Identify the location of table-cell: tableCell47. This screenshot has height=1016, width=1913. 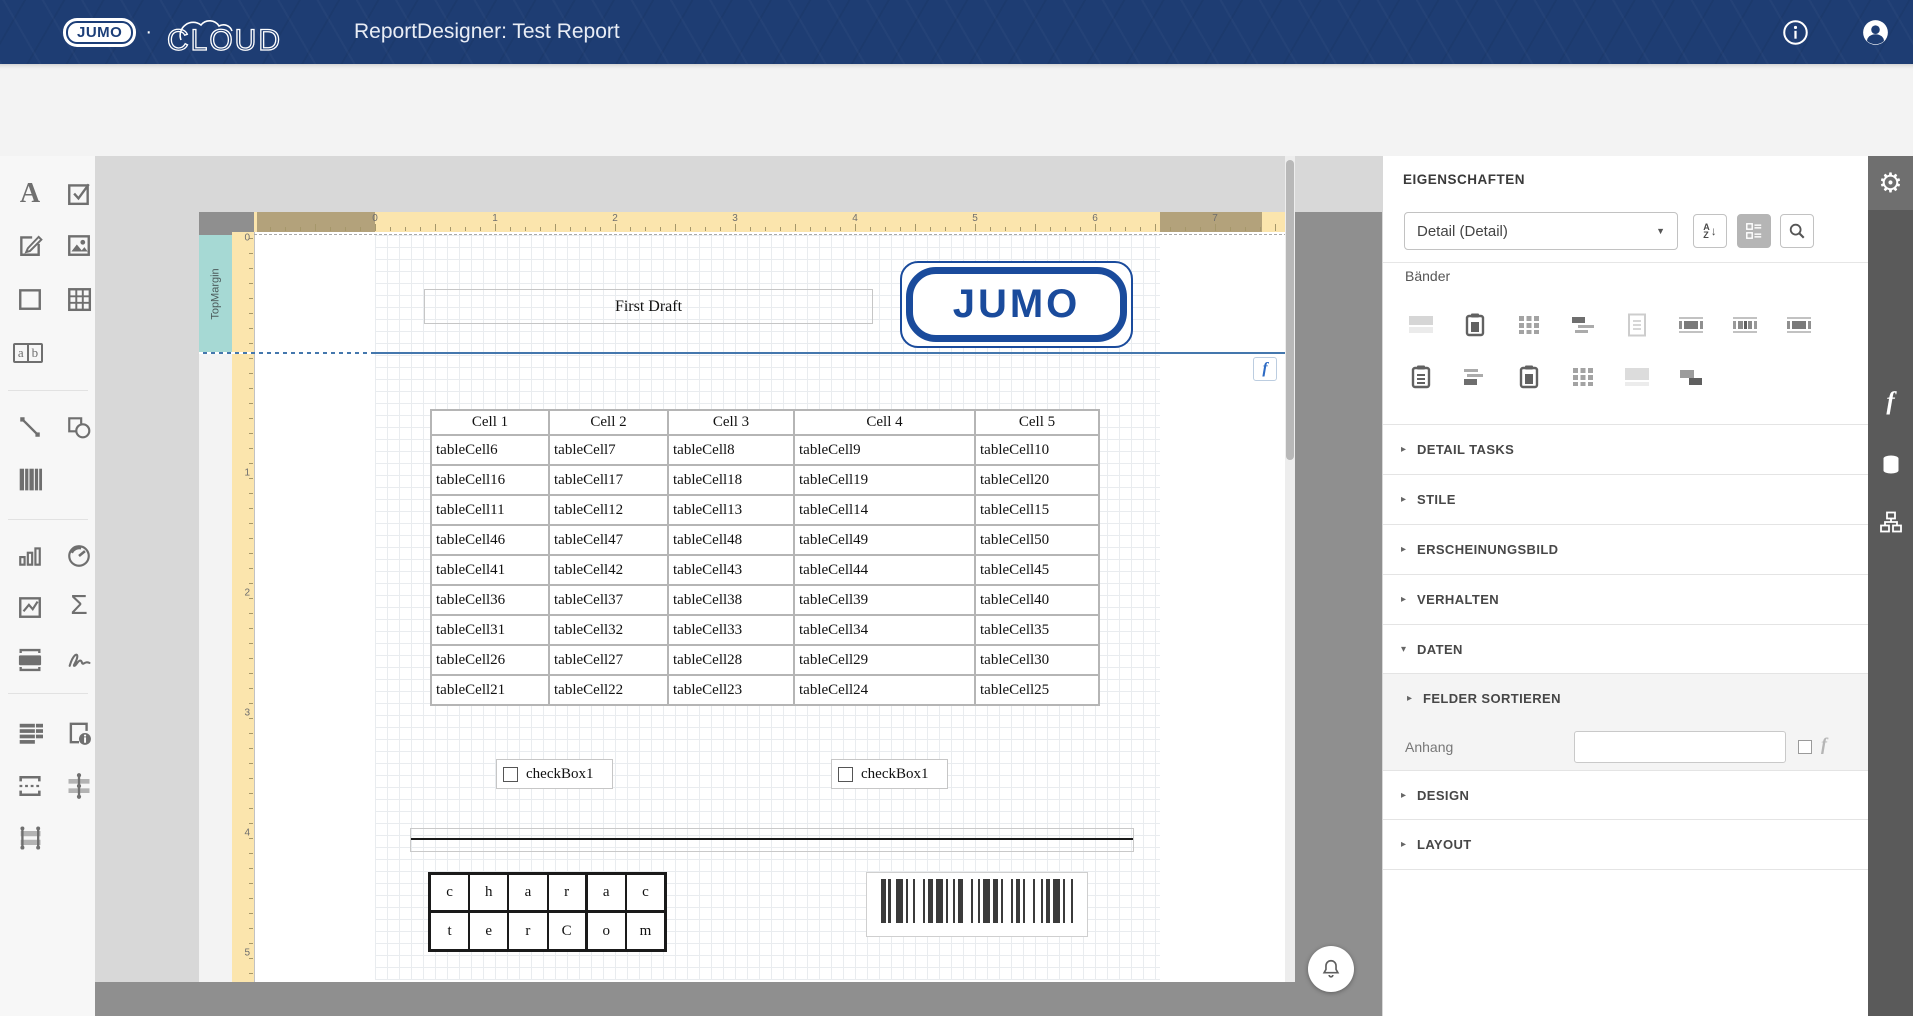
(608, 540).